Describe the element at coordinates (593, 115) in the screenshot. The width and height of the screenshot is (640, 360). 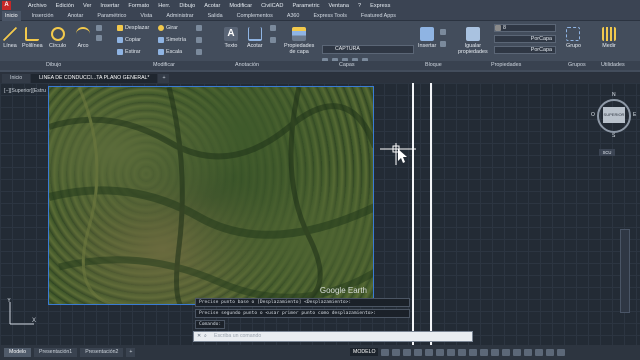
I see `viewcube-west: O` at that location.